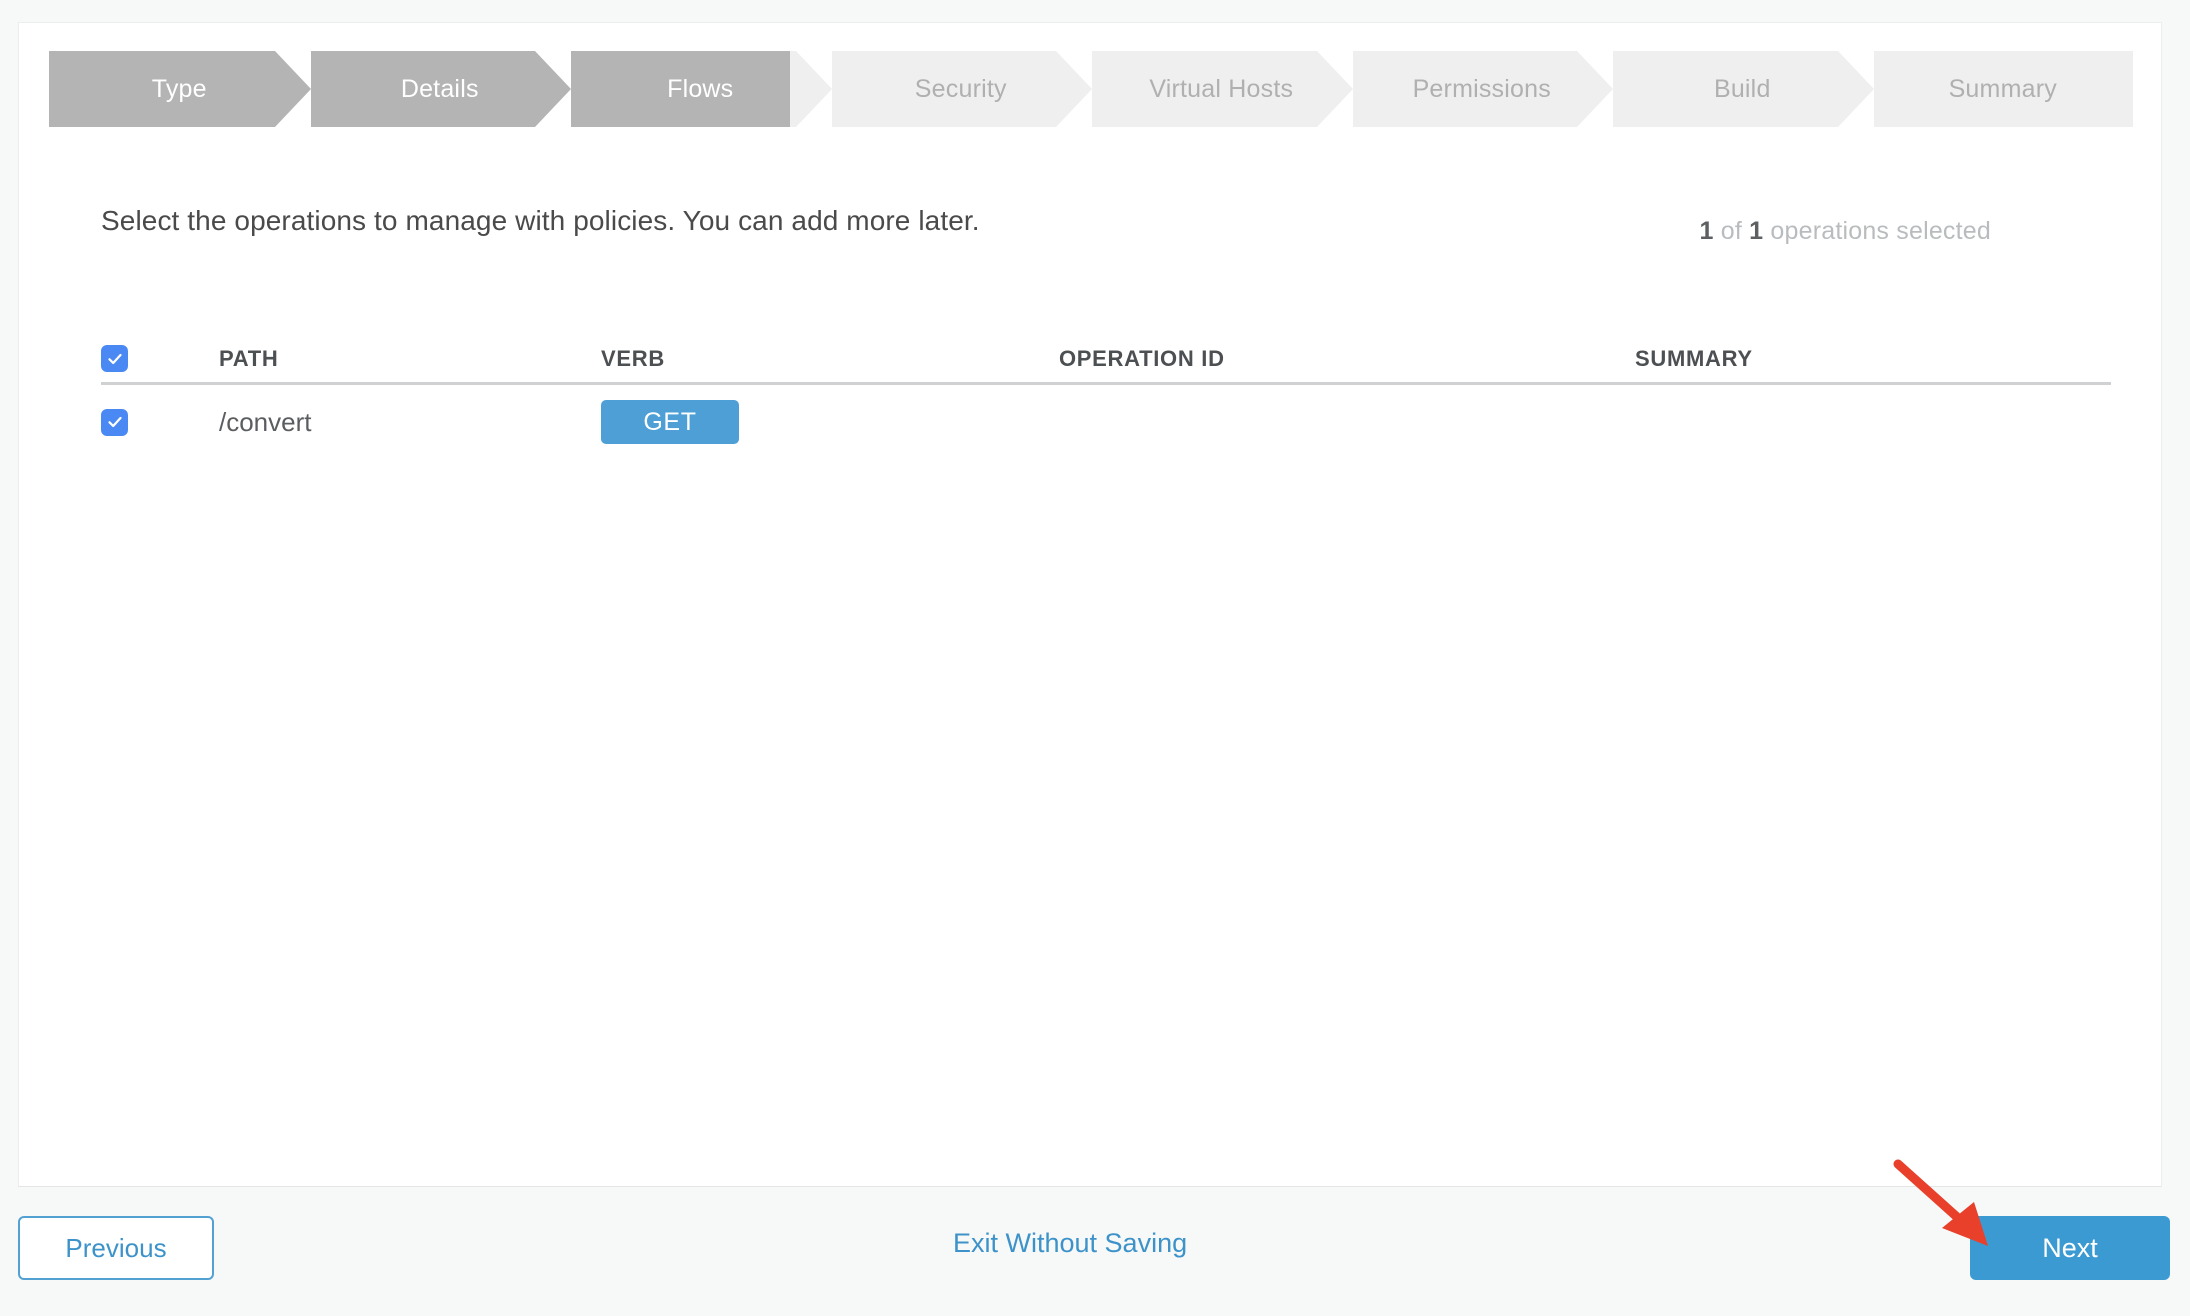  Describe the element at coordinates (633, 358) in the screenshot. I see `column-header-verb: VERB` at that location.